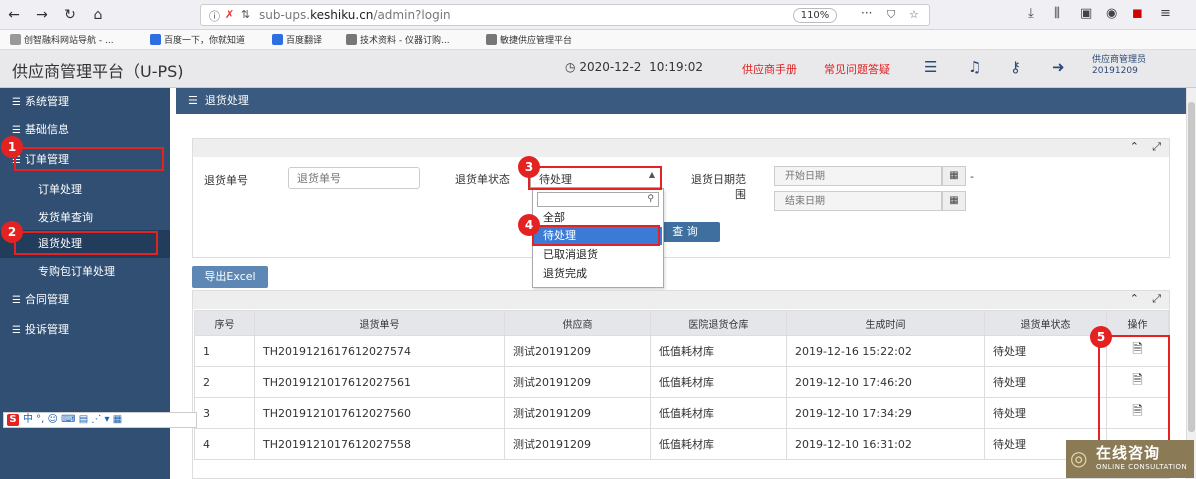  Describe the element at coordinates (224, 323) in the screenshot. I see `col-header: 序号` at that location.